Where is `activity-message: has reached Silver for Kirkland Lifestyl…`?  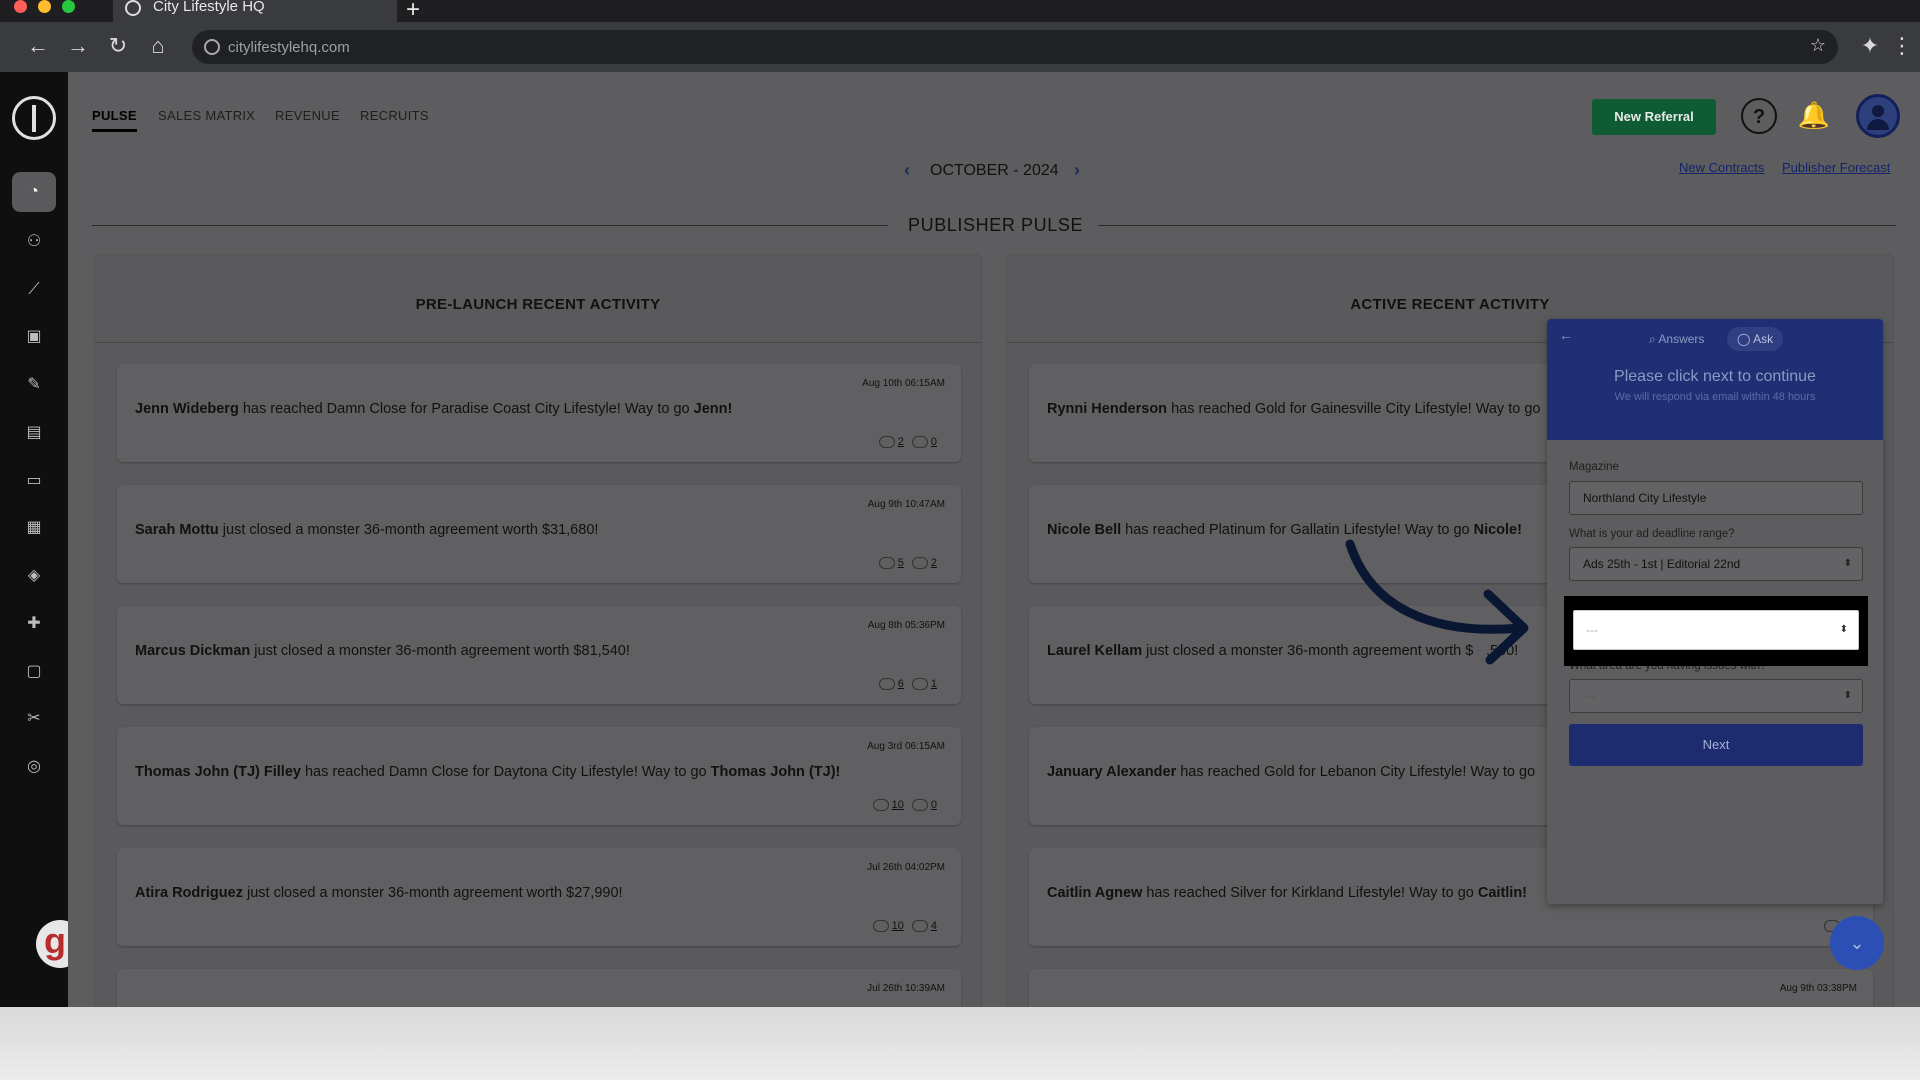
activity-message: has reached Silver for Kirkland Lifestyl… is located at coordinates (1310, 893).